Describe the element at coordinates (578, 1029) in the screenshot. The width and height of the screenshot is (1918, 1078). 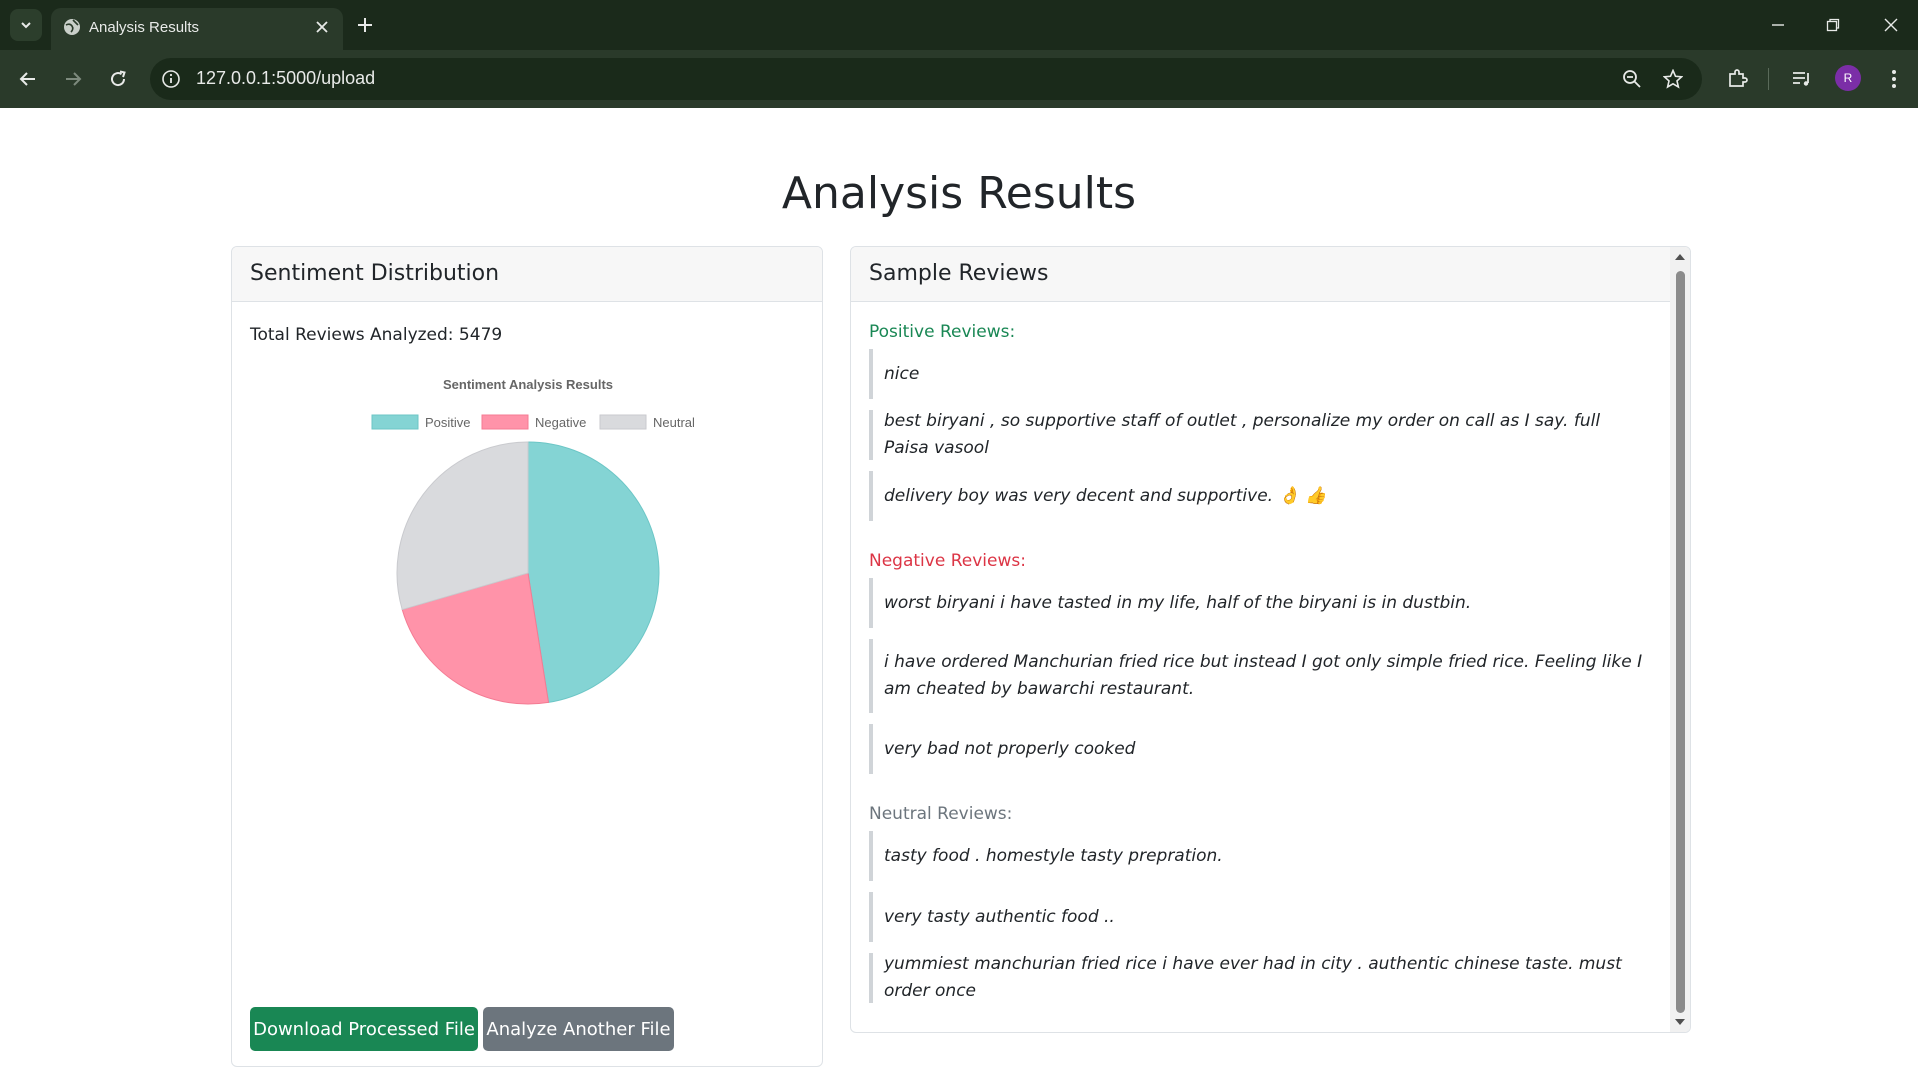
I see `analyze-another-file-button: Analyze Another File` at that location.